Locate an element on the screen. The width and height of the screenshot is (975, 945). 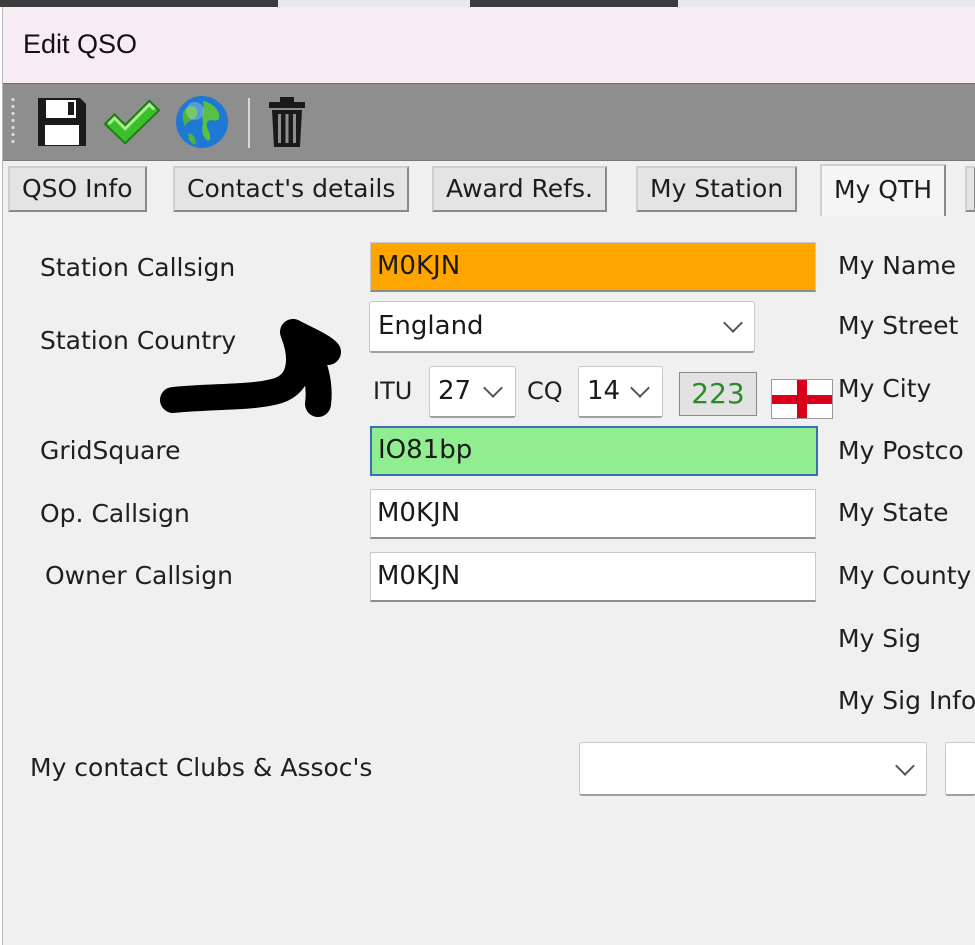
clubs-assocs-label: My contact Clubs & Assoc's is located at coordinates (201, 767).